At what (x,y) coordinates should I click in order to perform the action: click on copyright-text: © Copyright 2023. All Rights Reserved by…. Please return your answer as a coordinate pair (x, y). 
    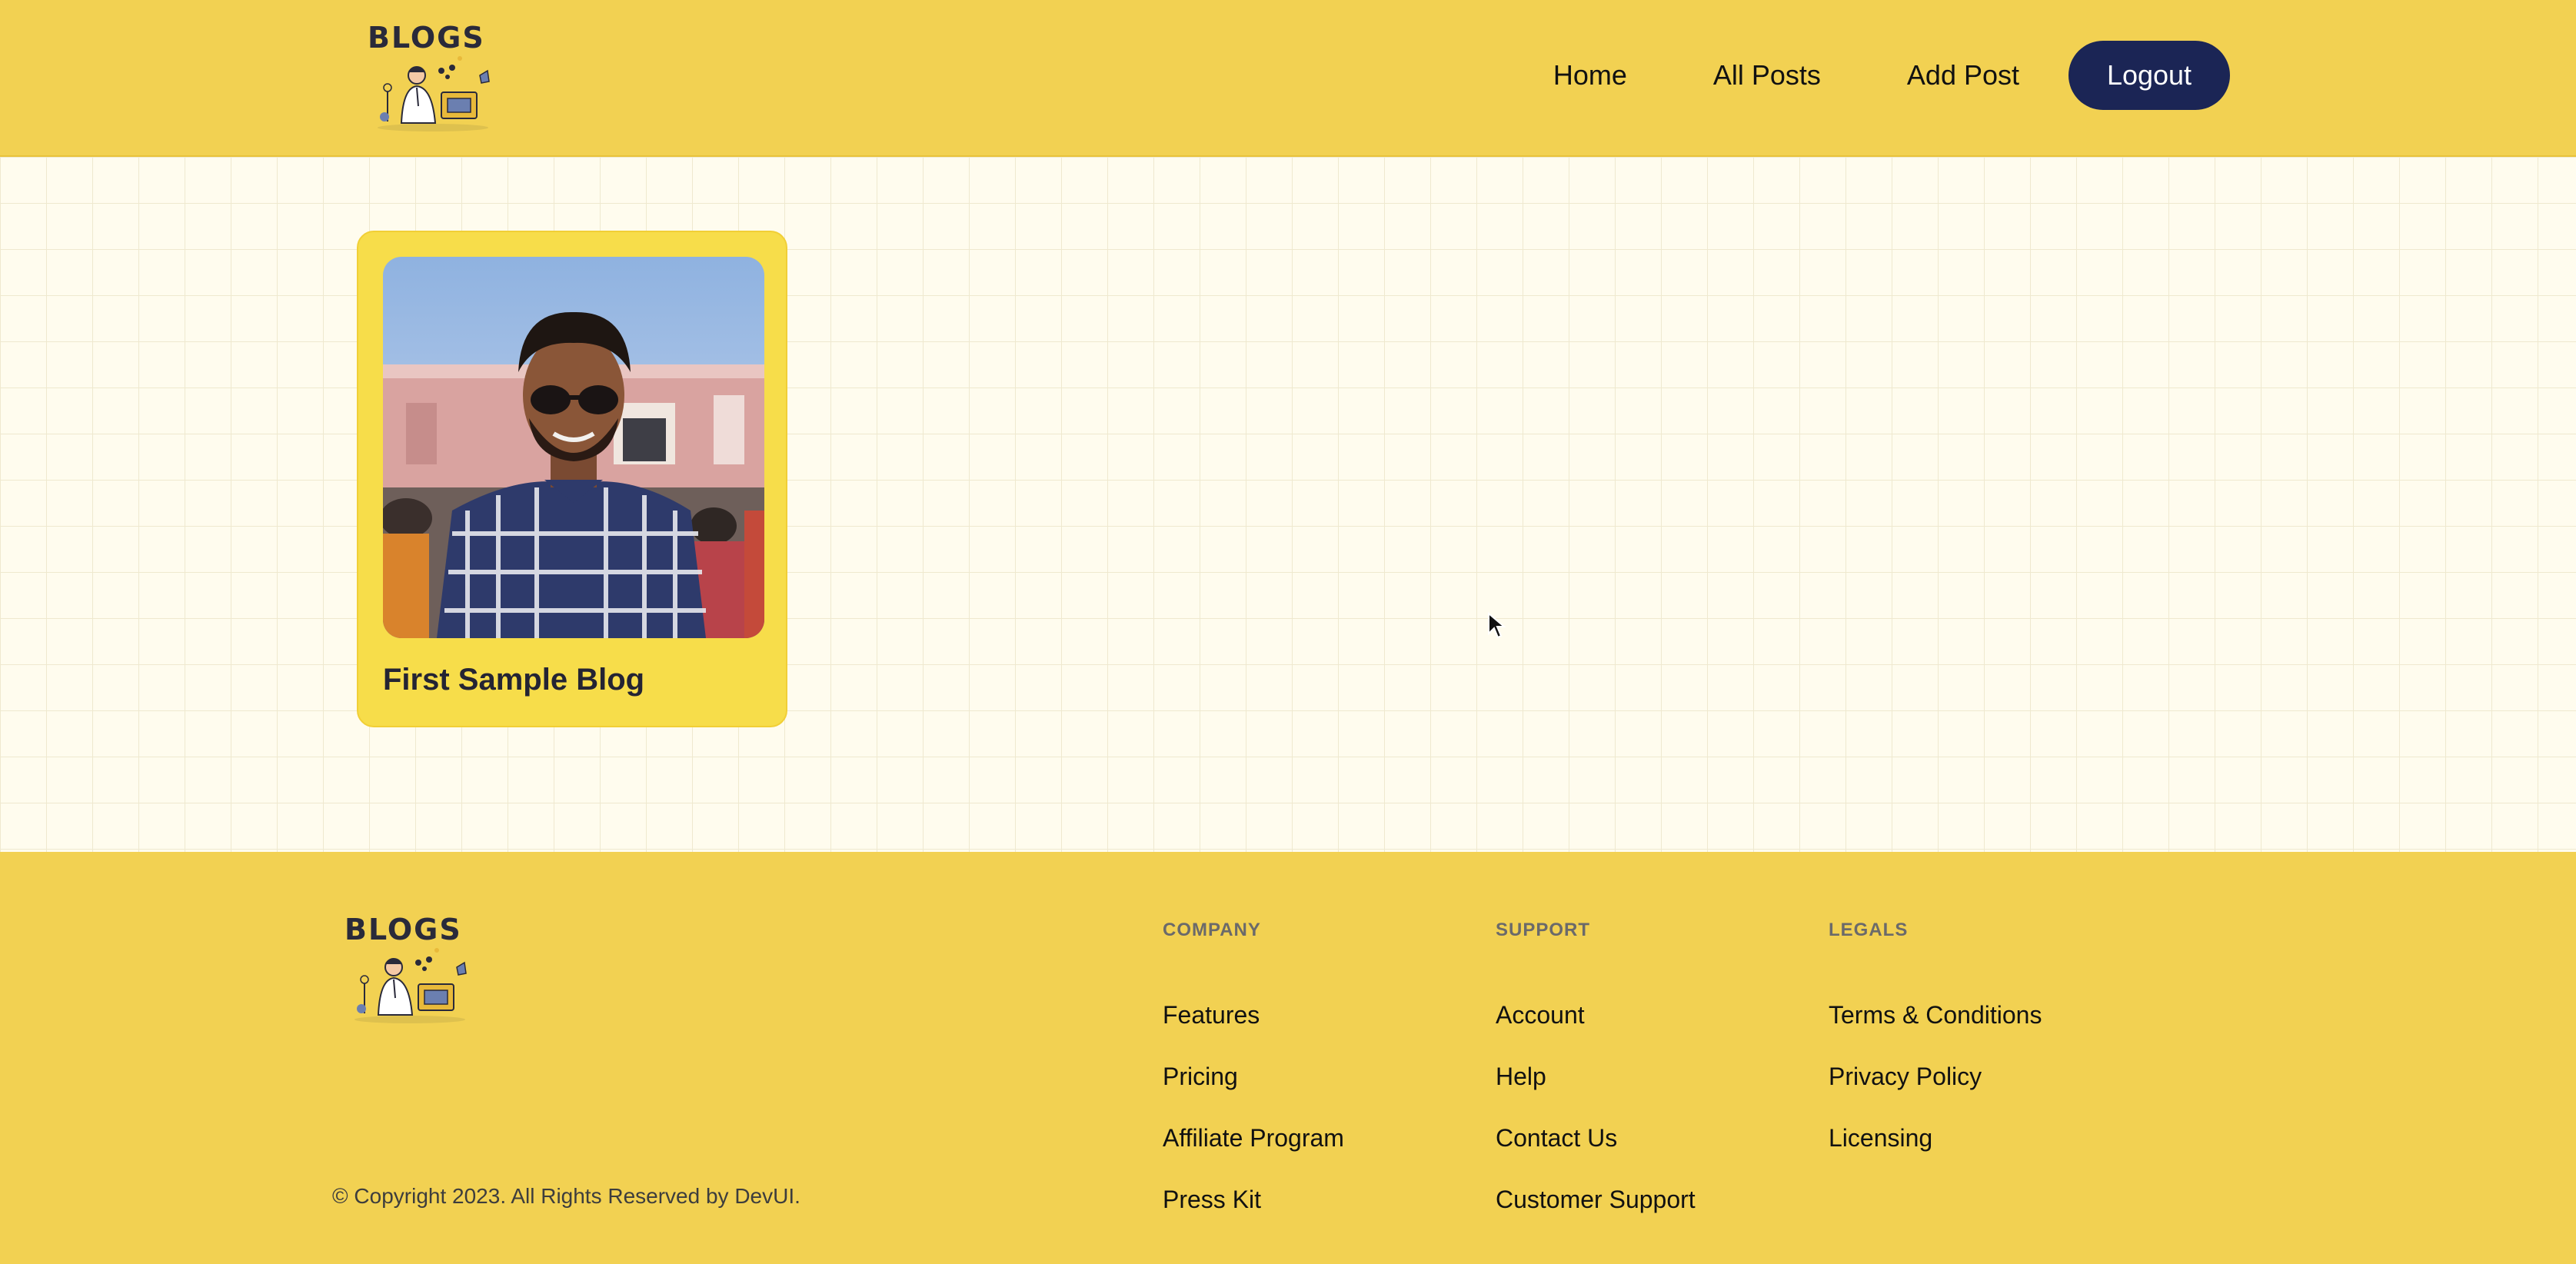
    Looking at the image, I should click on (566, 1196).